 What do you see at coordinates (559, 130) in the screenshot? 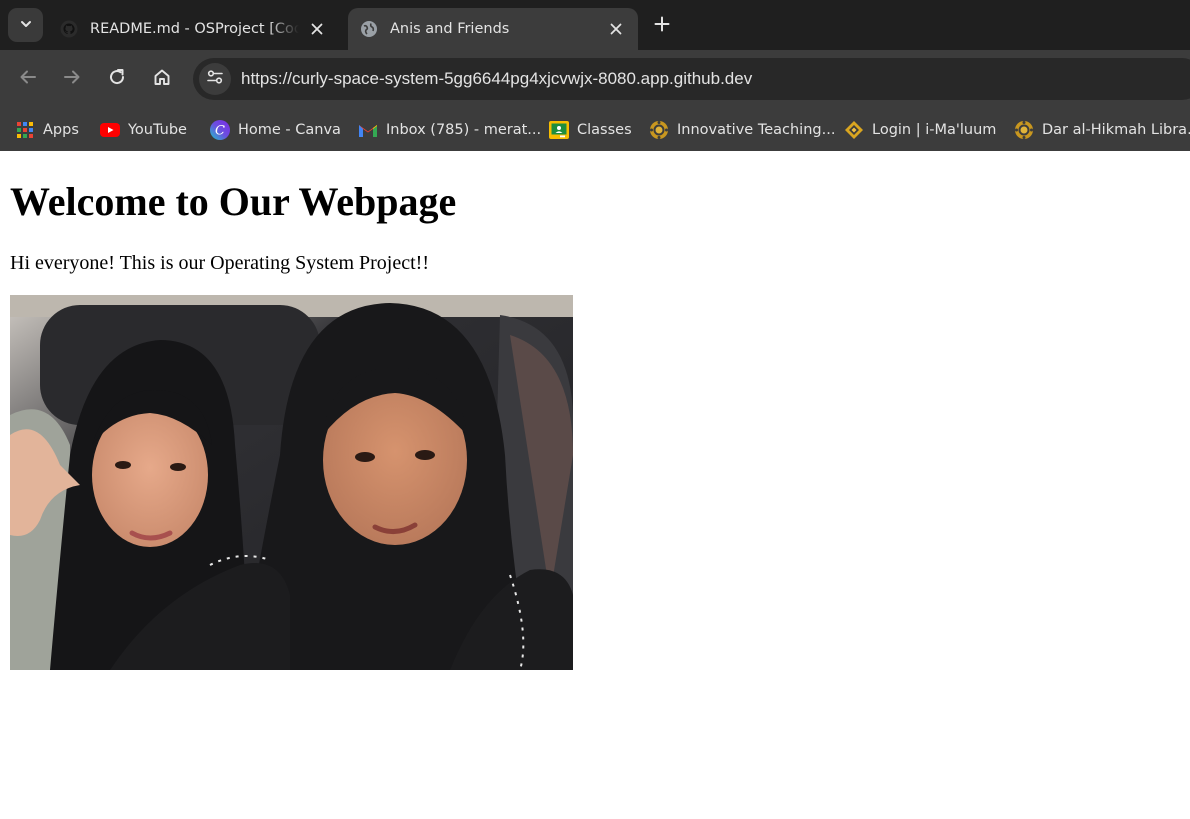
I see `classroom-icon` at bounding box center [559, 130].